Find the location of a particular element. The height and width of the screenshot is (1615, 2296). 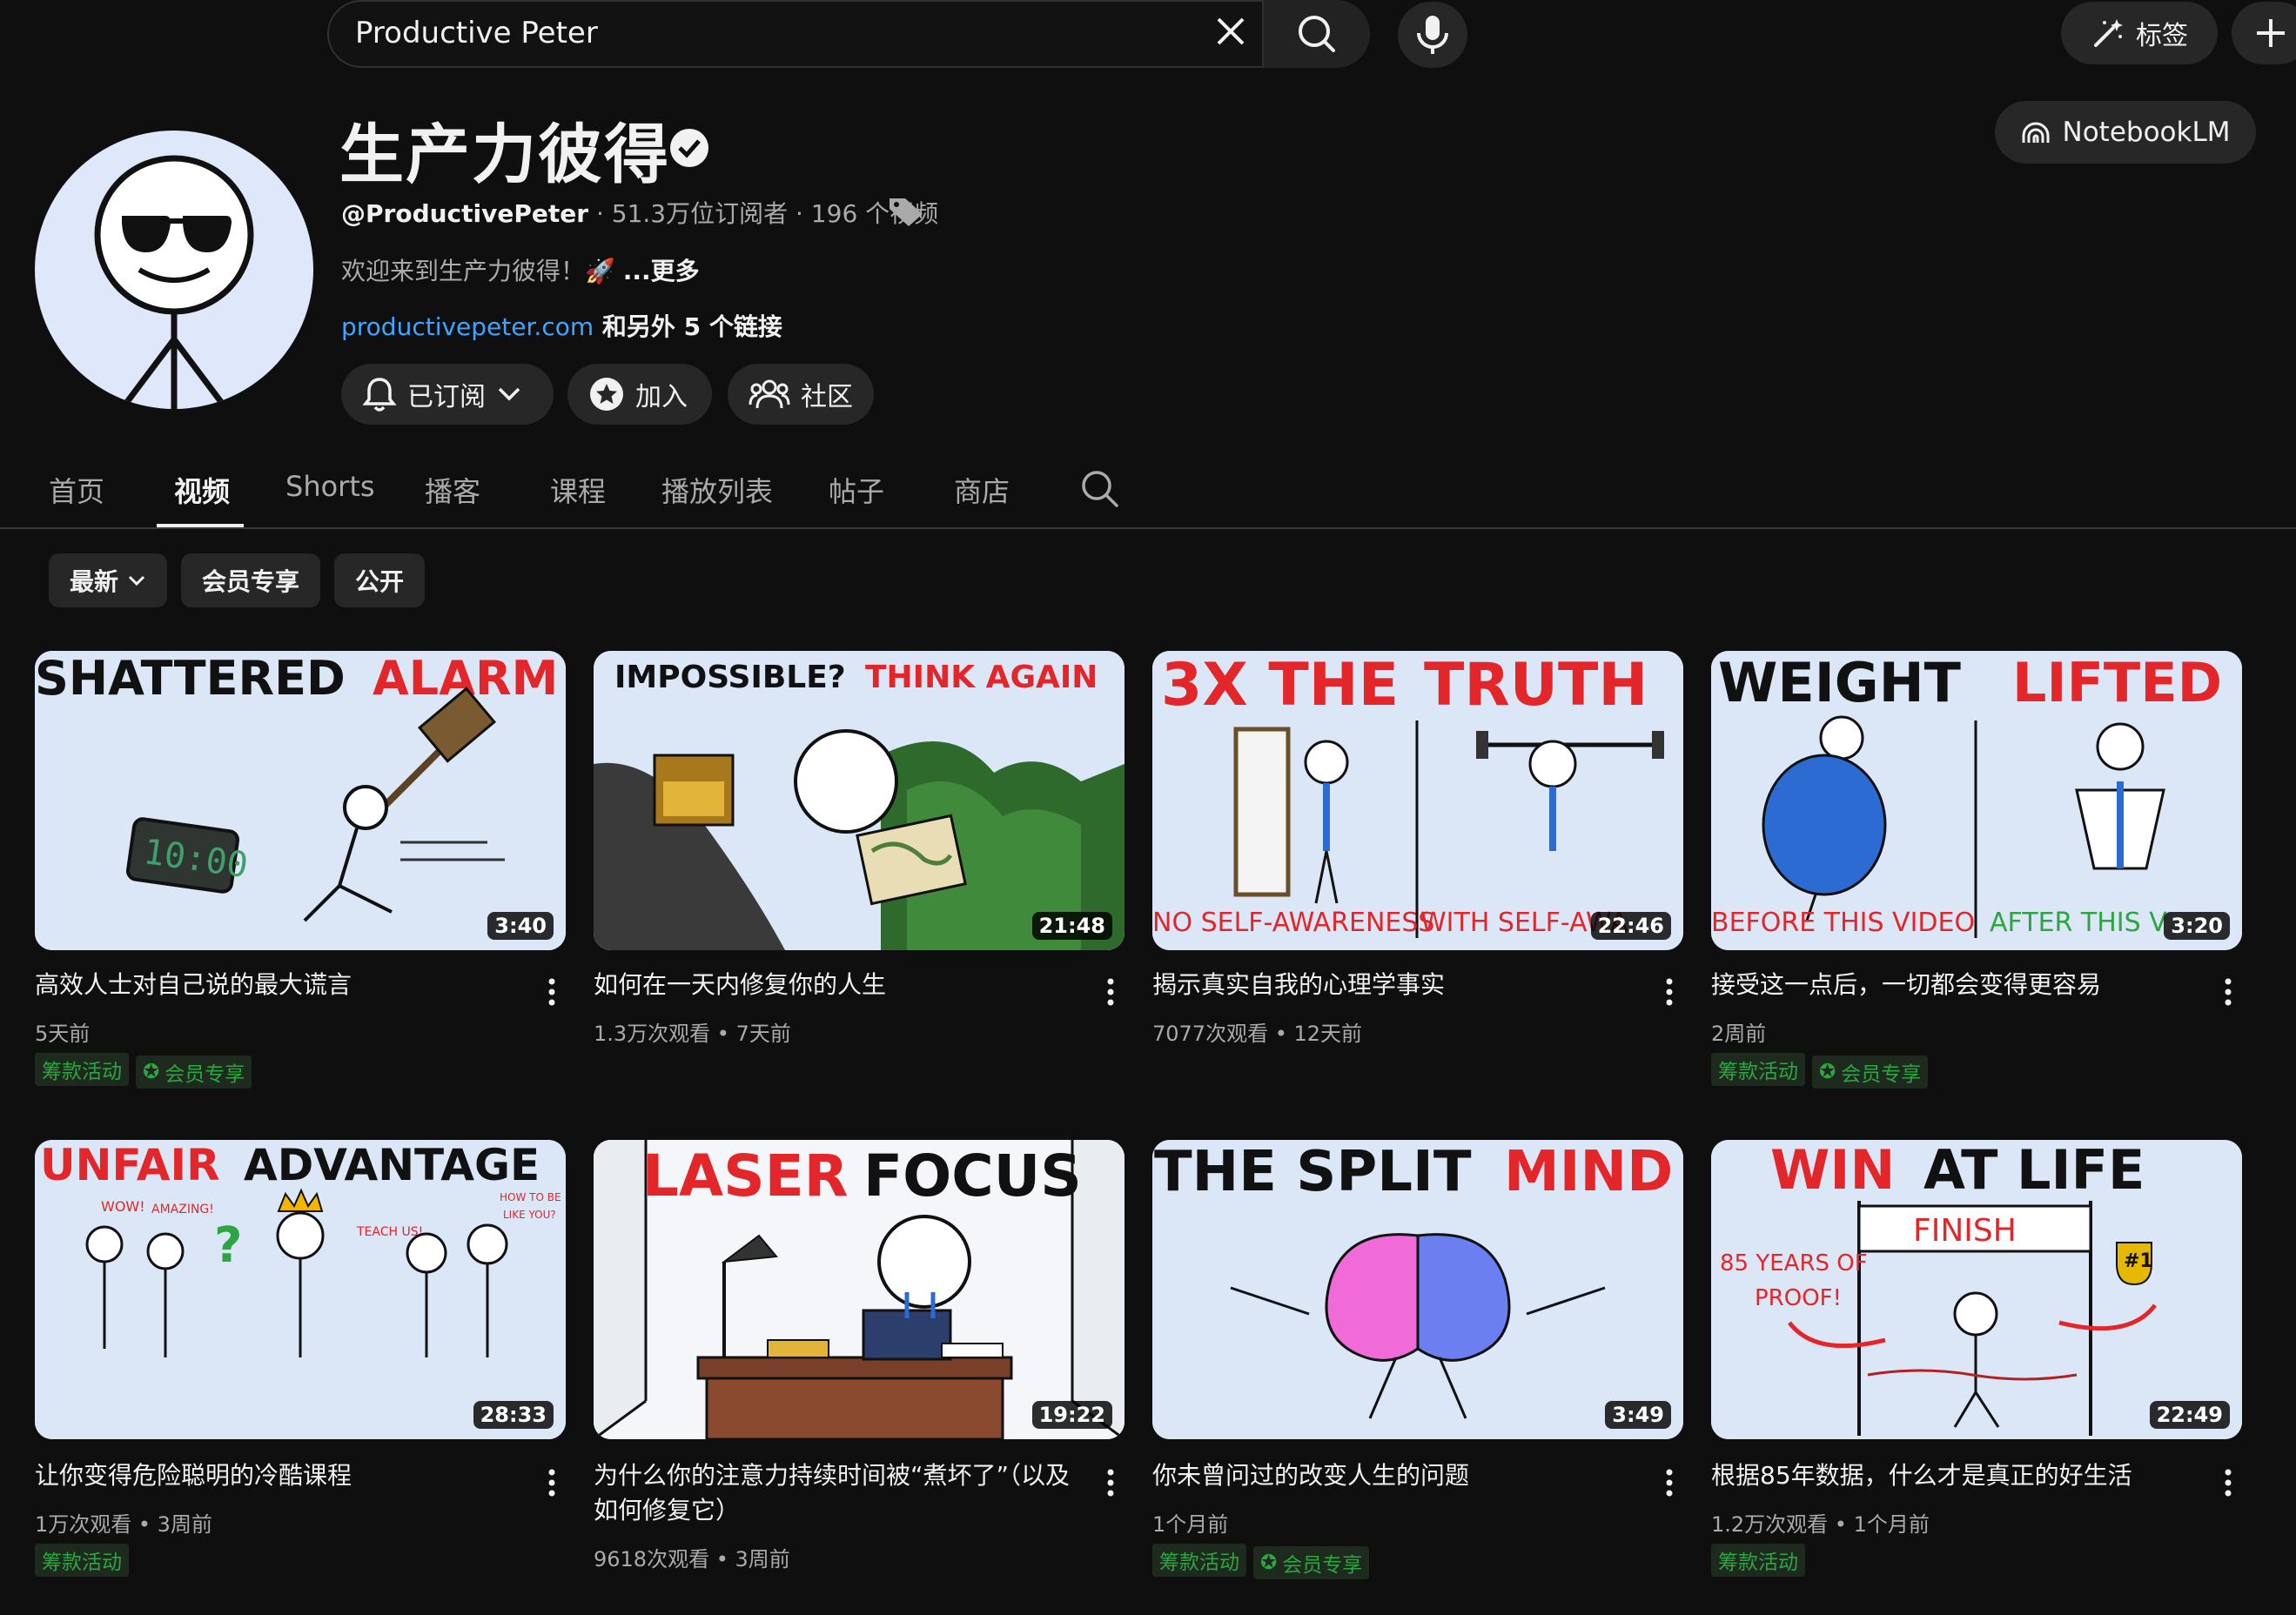

tab-shorts: Shorts is located at coordinates (330, 486).